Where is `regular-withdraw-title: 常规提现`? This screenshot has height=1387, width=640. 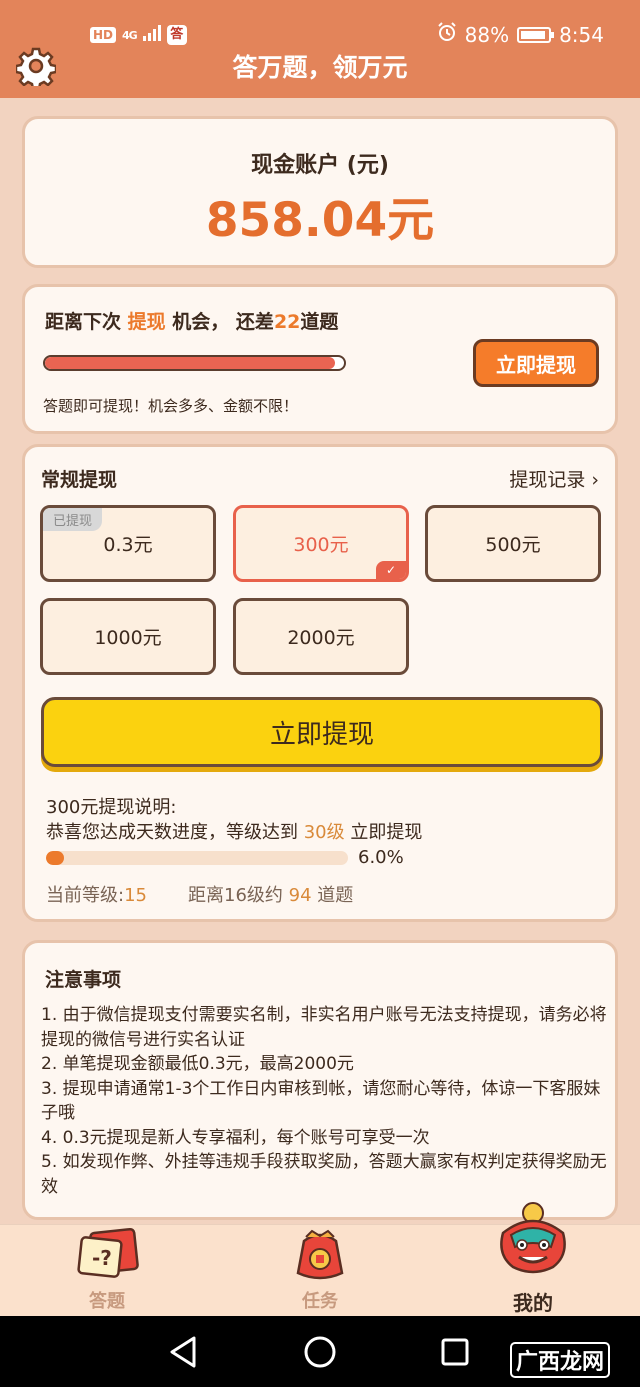
regular-withdraw-title: 常规提现 is located at coordinates (79, 480).